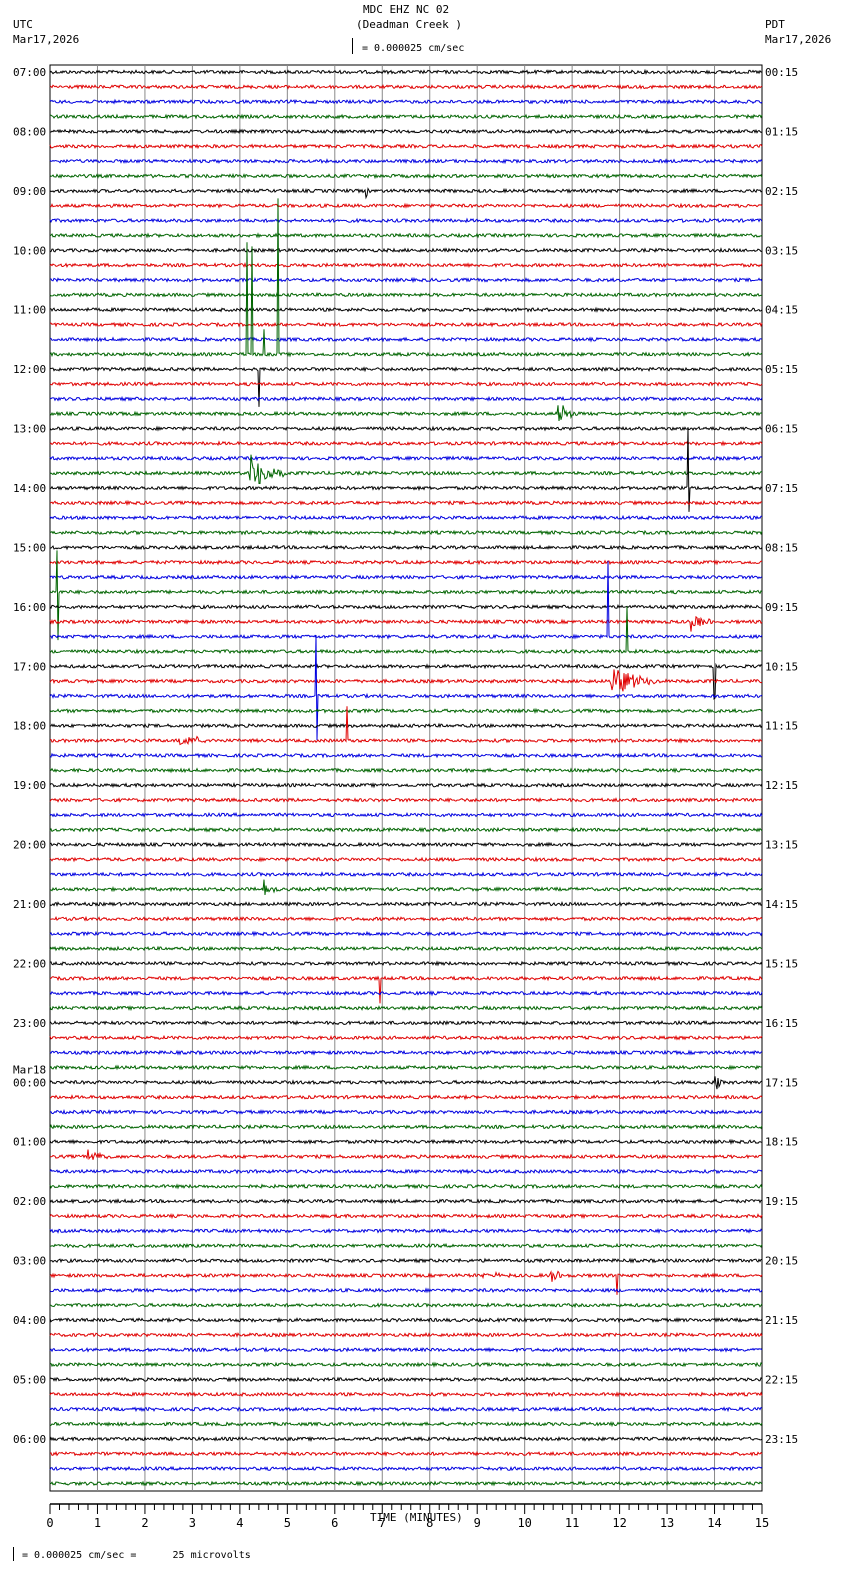 The image size is (850, 1584). Describe the element at coordinates (781, 1201) in the screenshot. I see `right-hour-label: 19:15` at that location.